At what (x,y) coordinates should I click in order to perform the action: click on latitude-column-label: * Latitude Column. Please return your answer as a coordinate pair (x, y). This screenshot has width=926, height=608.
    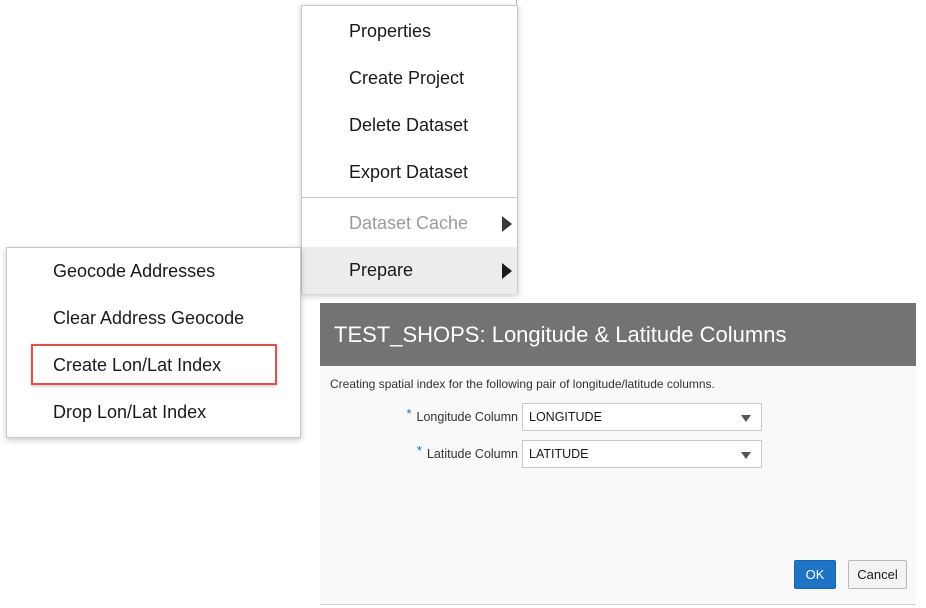
    Looking at the image, I should click on (467, 454).